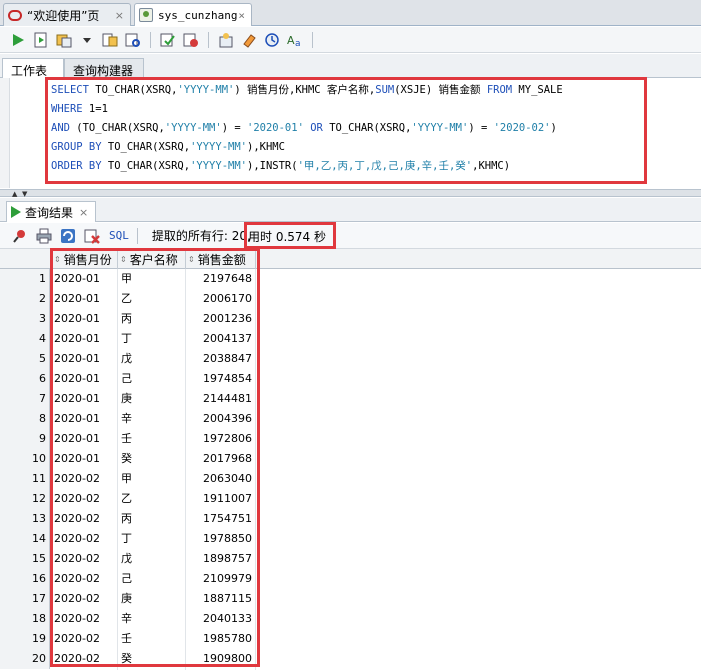 The image size is (701, 670). What do you see at coordinates (25, 439) in the screenshot?
I see `row-number: 9` at bounding box center [25, 439].